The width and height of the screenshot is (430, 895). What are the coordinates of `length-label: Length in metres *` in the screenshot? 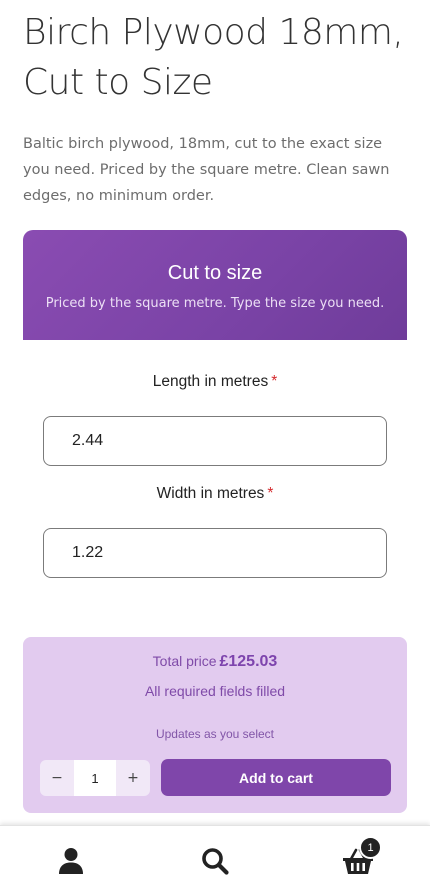 It's located at (215, 382).